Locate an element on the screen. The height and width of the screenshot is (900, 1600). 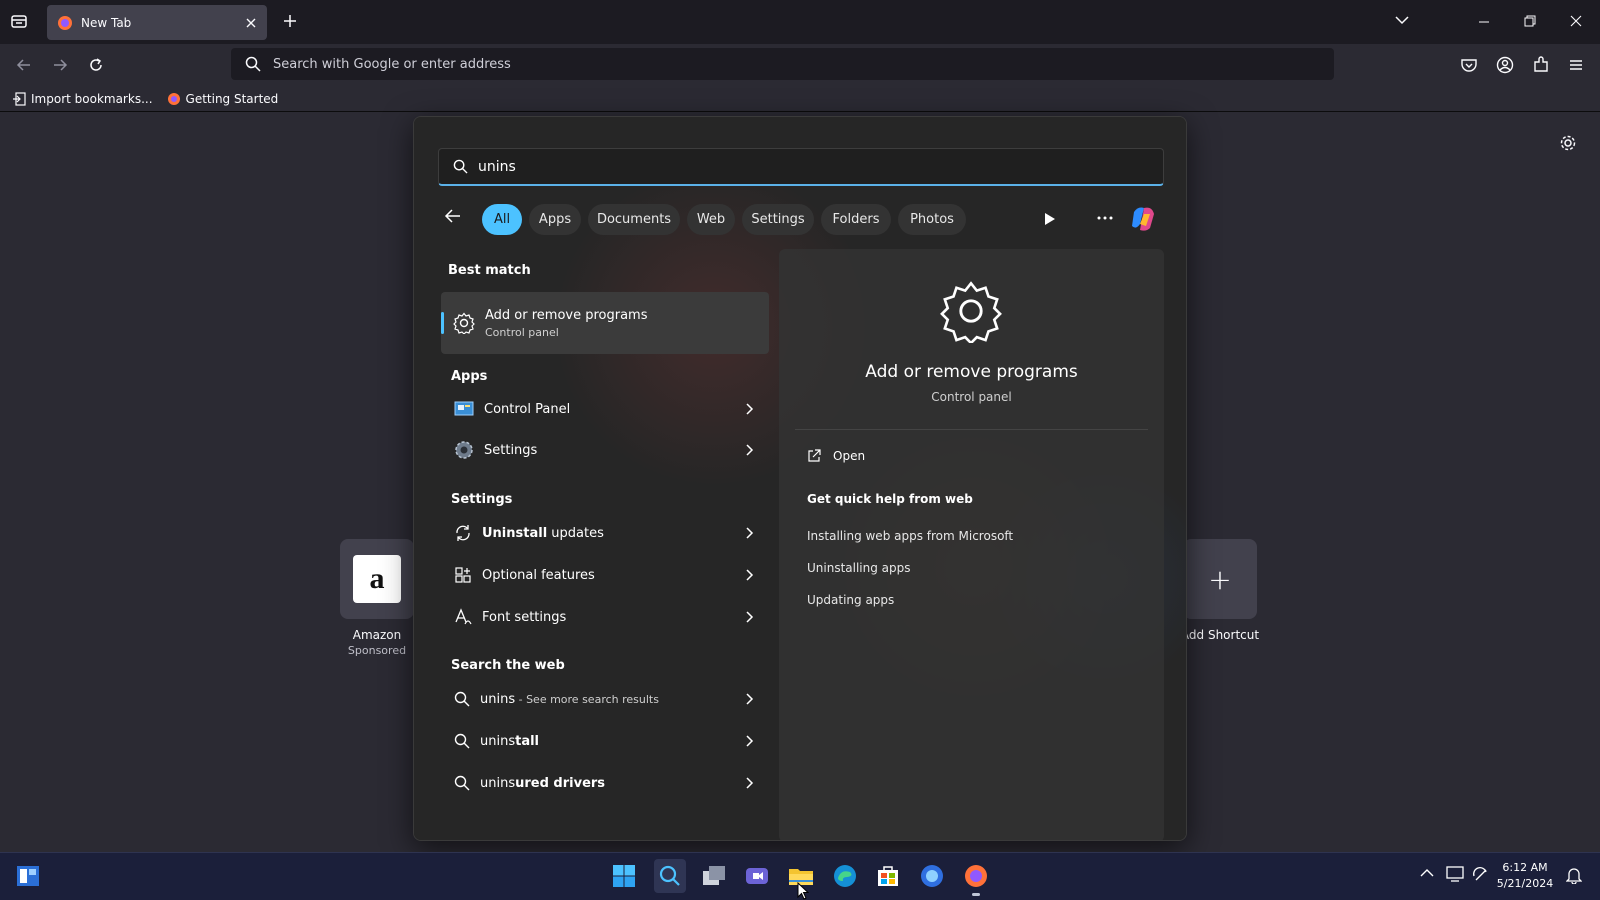
system-clock: 6:12 AM 5/21/2024 is located at coordinates (1525, 876).